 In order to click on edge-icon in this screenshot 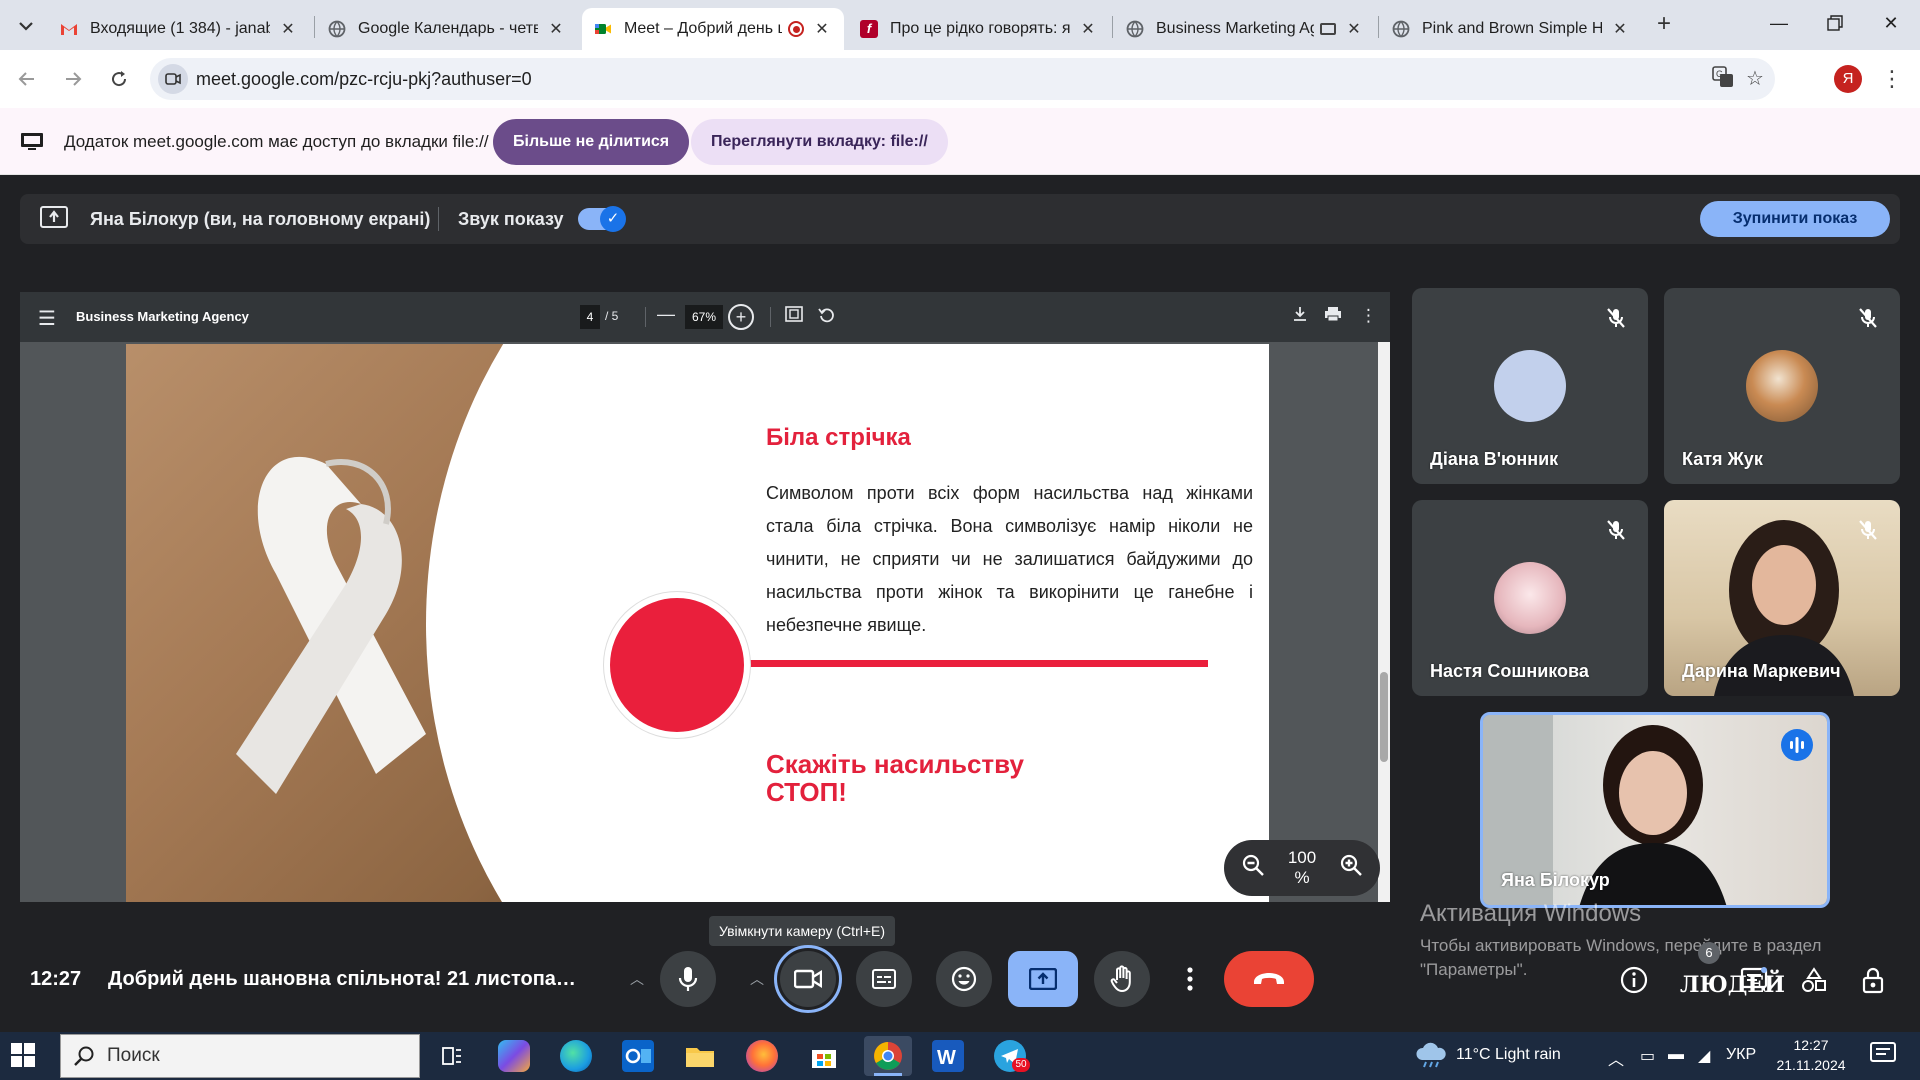, I will do `click(576, 1056)`.